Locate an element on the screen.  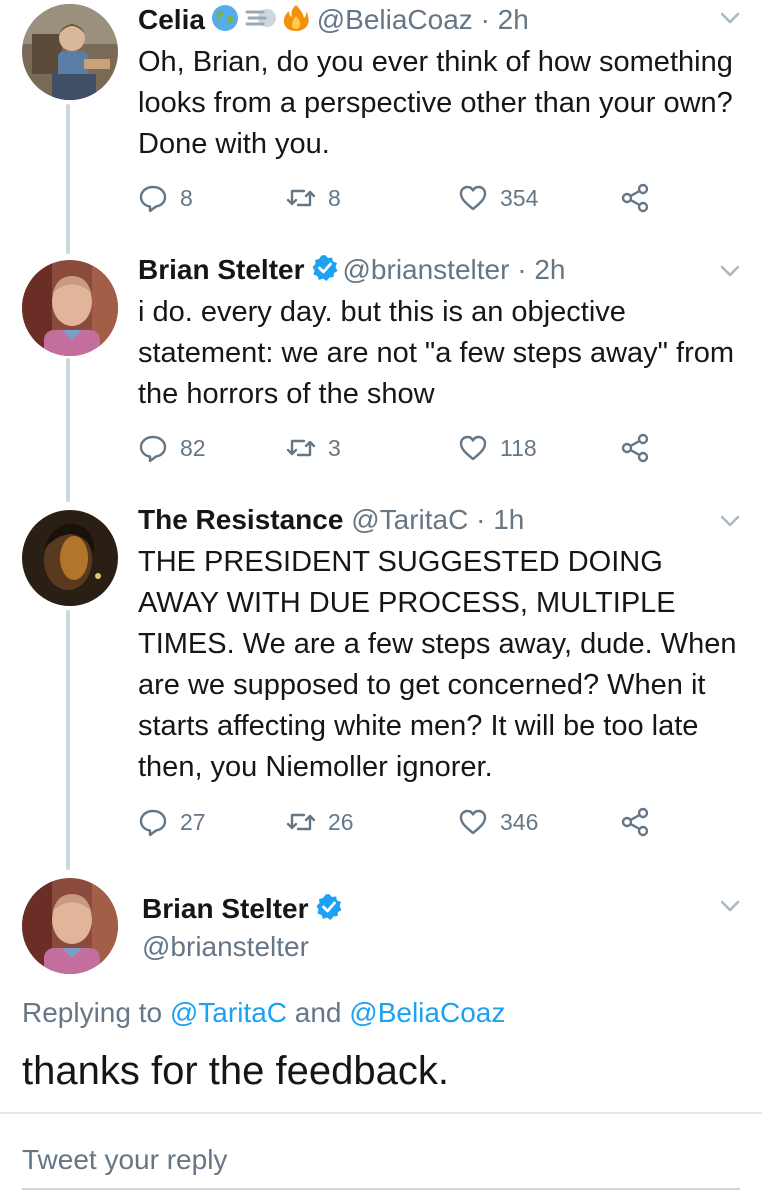
display-name: The Resistance is located at coordinates (240, 519).